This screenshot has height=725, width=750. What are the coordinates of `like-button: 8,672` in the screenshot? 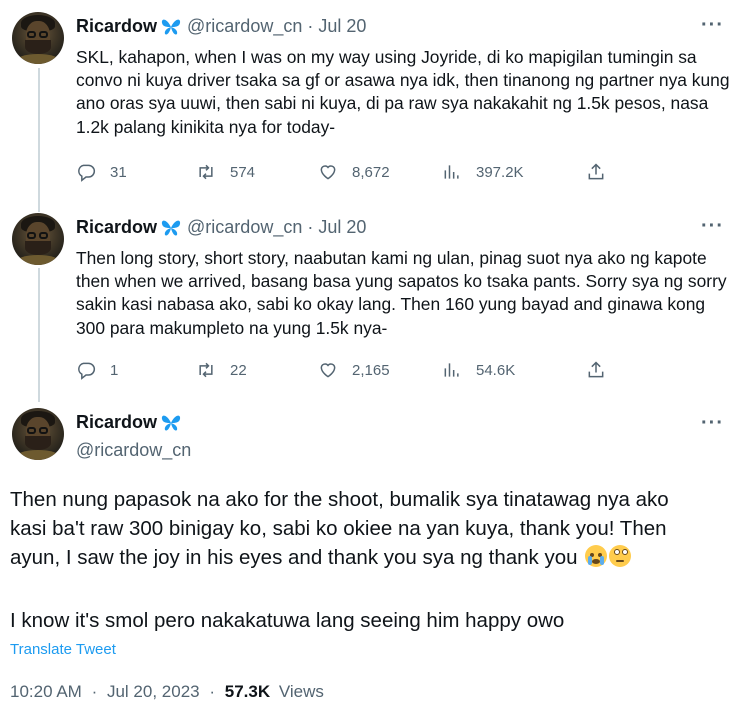 It's located at (380, 172).